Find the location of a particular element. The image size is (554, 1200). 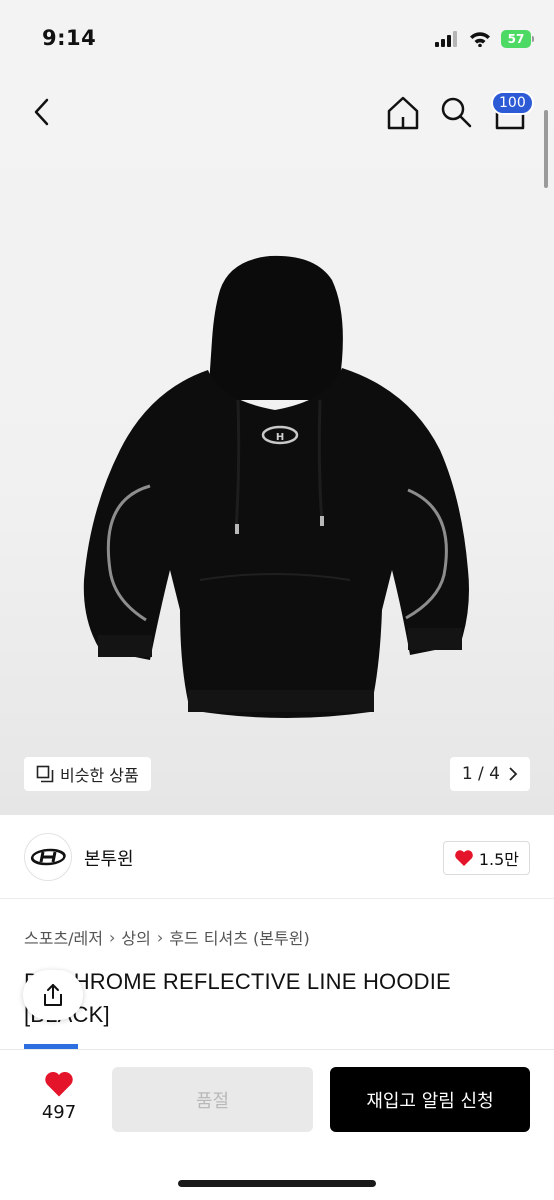

share-button is located at coordinates (53, 995).